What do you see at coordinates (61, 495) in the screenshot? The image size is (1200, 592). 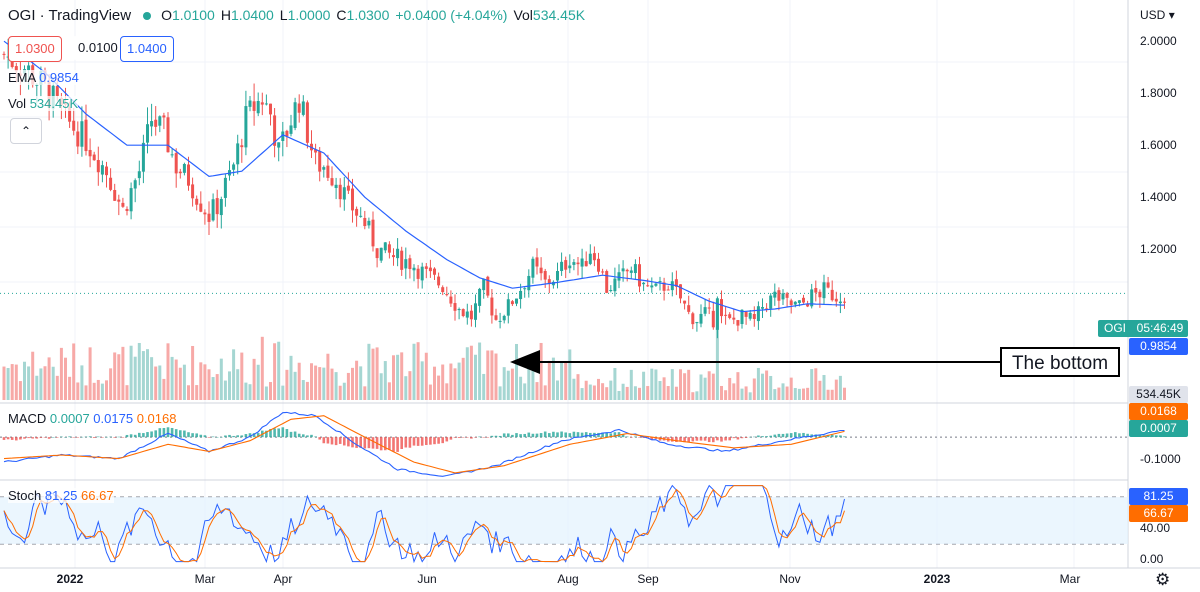 I see `stoch-legend: Stoch 81.25 66.67` at bounding box center [61, 495].